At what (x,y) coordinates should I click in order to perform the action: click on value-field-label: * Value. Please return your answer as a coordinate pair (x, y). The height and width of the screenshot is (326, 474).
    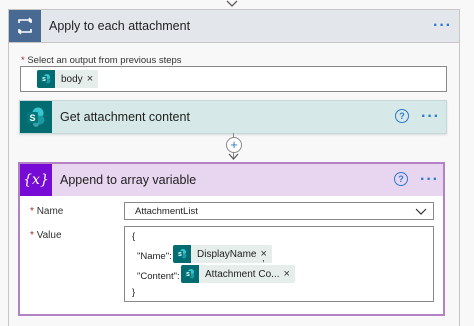
    Looking at the image, I should click on (46, 235).